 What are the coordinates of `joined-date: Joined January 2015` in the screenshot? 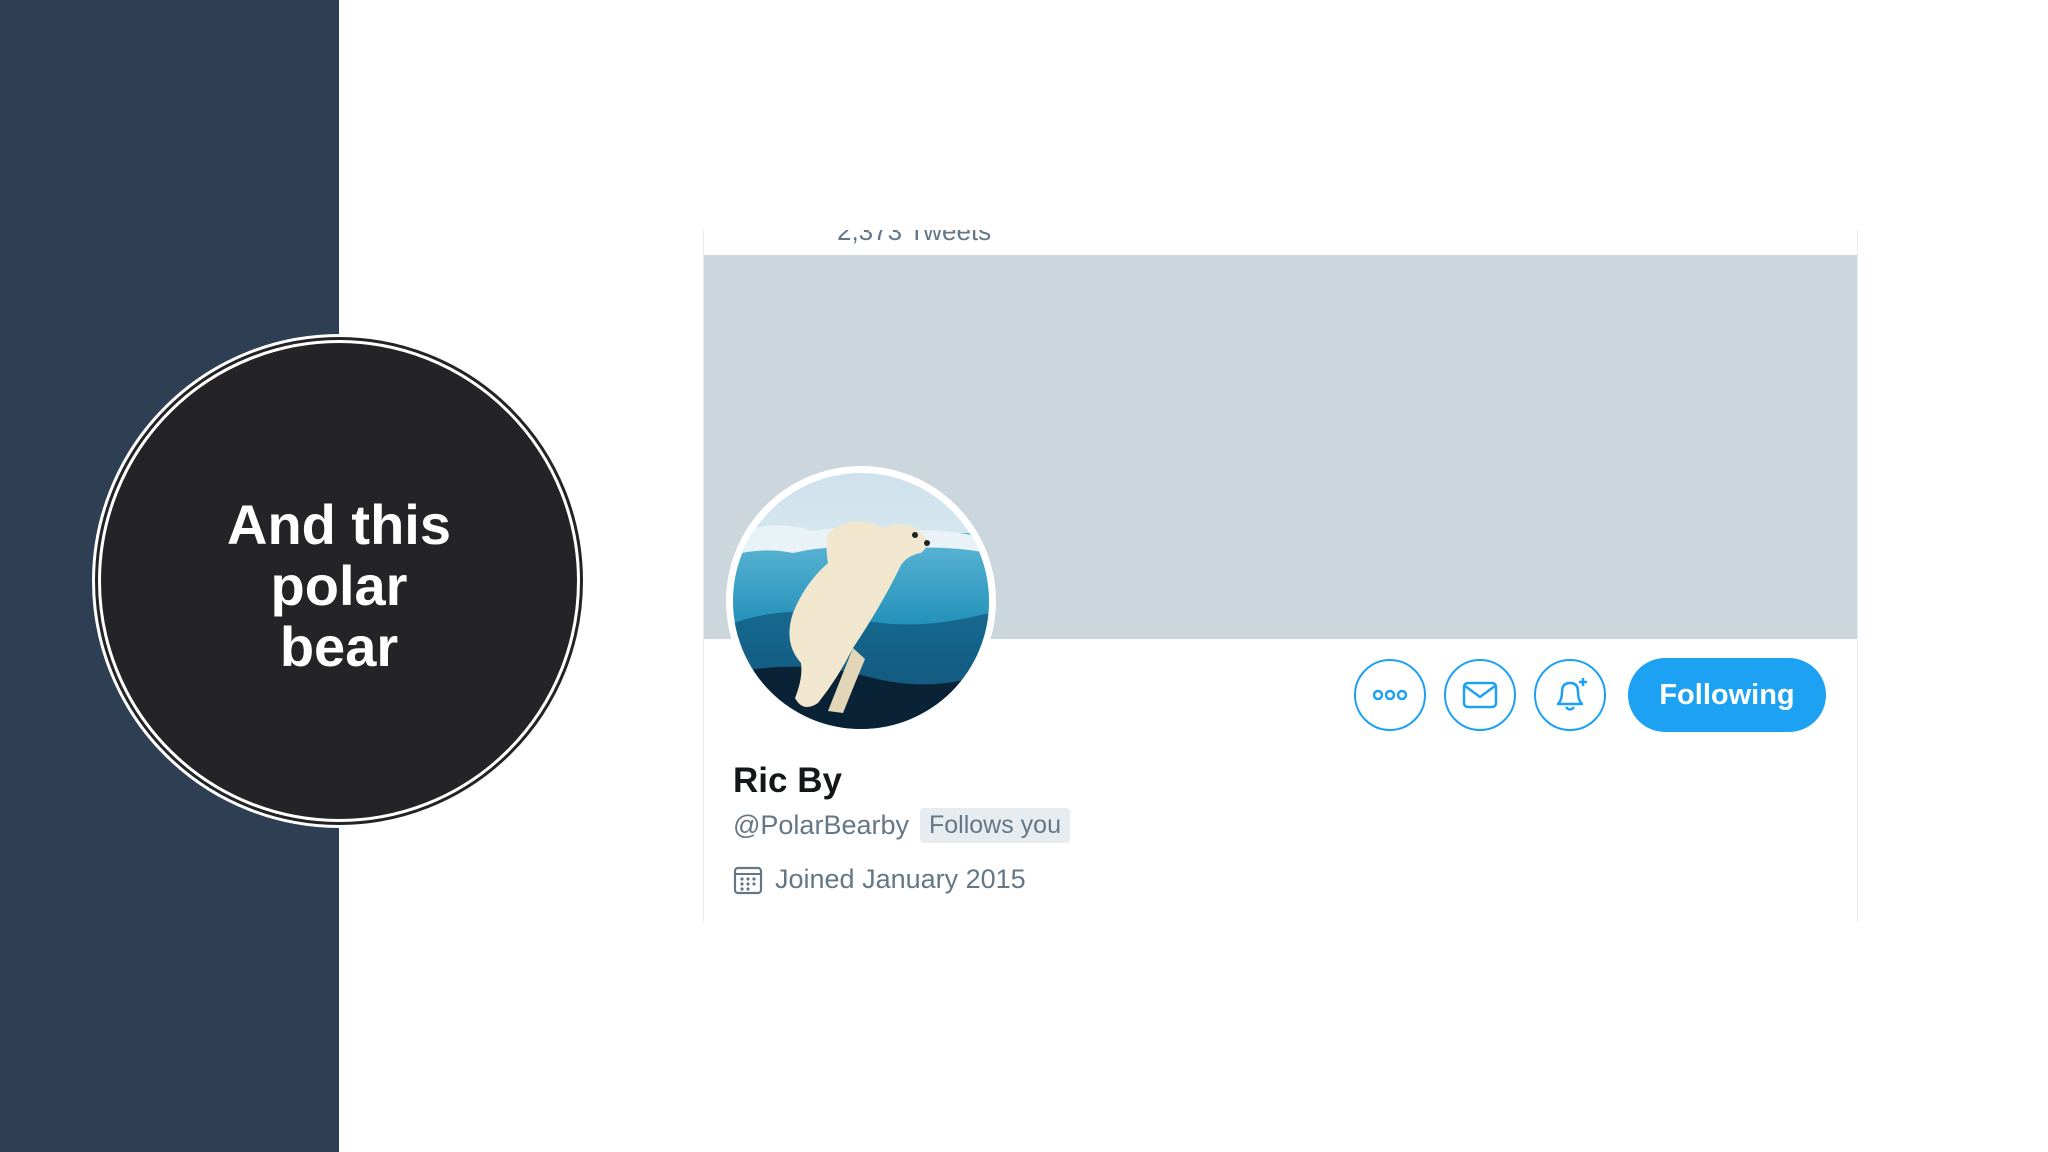 It's located at (900, 879).